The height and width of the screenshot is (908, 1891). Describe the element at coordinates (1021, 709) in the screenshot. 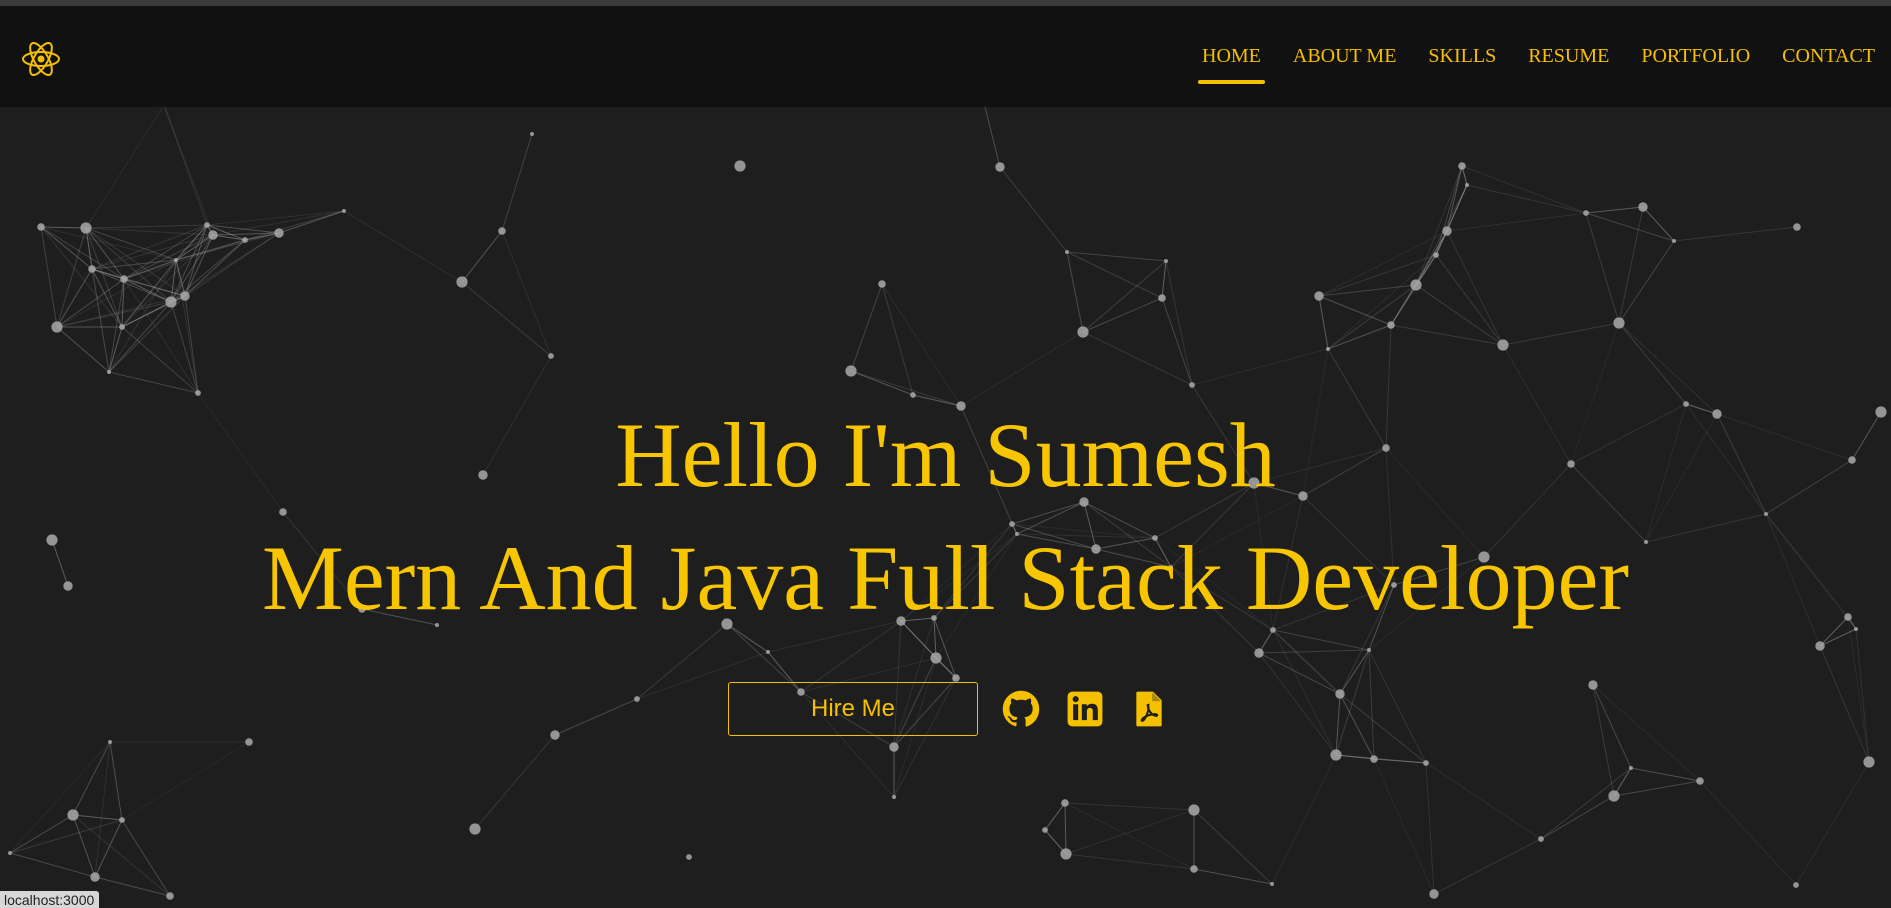

I see `github-link` at that location.